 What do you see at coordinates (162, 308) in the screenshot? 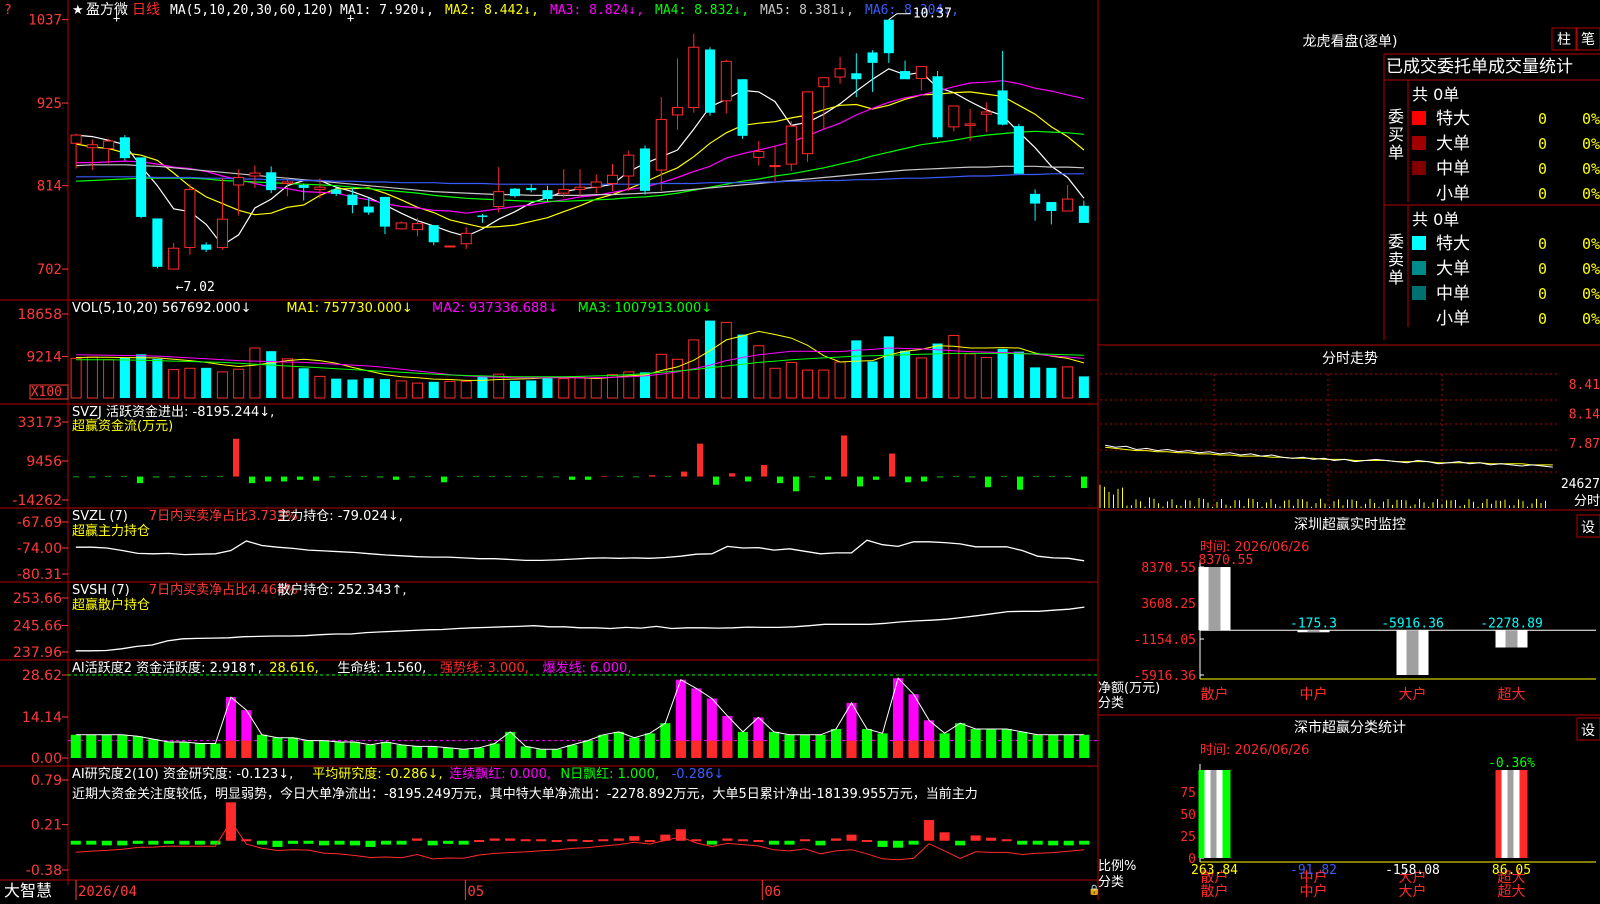
I see `pane-legend-item: VOL(5,10,20) 567692.000↓` at bounding box center [162, 308].